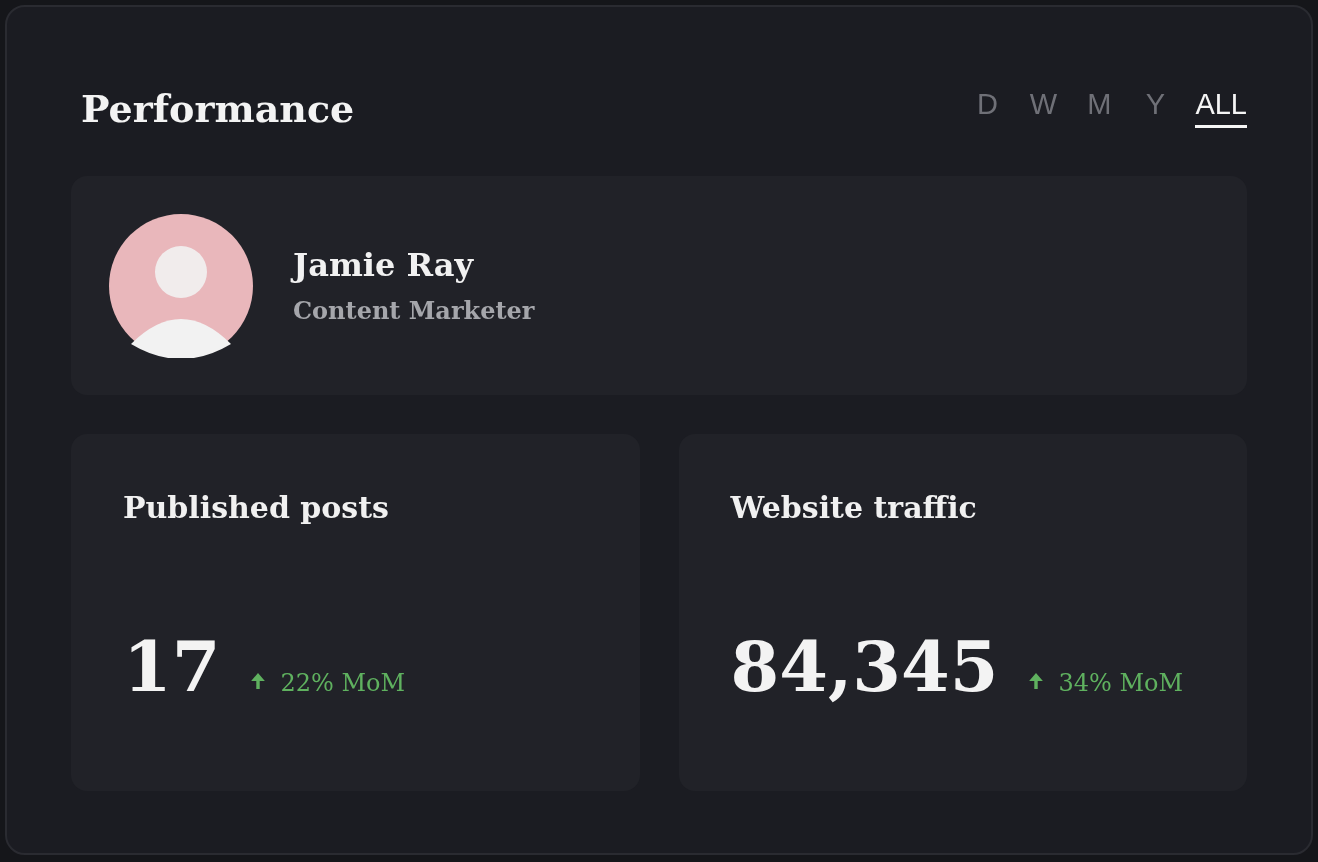 This screenshot has width=1318, height=862. Describe the element at coordinates (1221, 108) in the screenshot. I see `period-tab: ALL` at that location.